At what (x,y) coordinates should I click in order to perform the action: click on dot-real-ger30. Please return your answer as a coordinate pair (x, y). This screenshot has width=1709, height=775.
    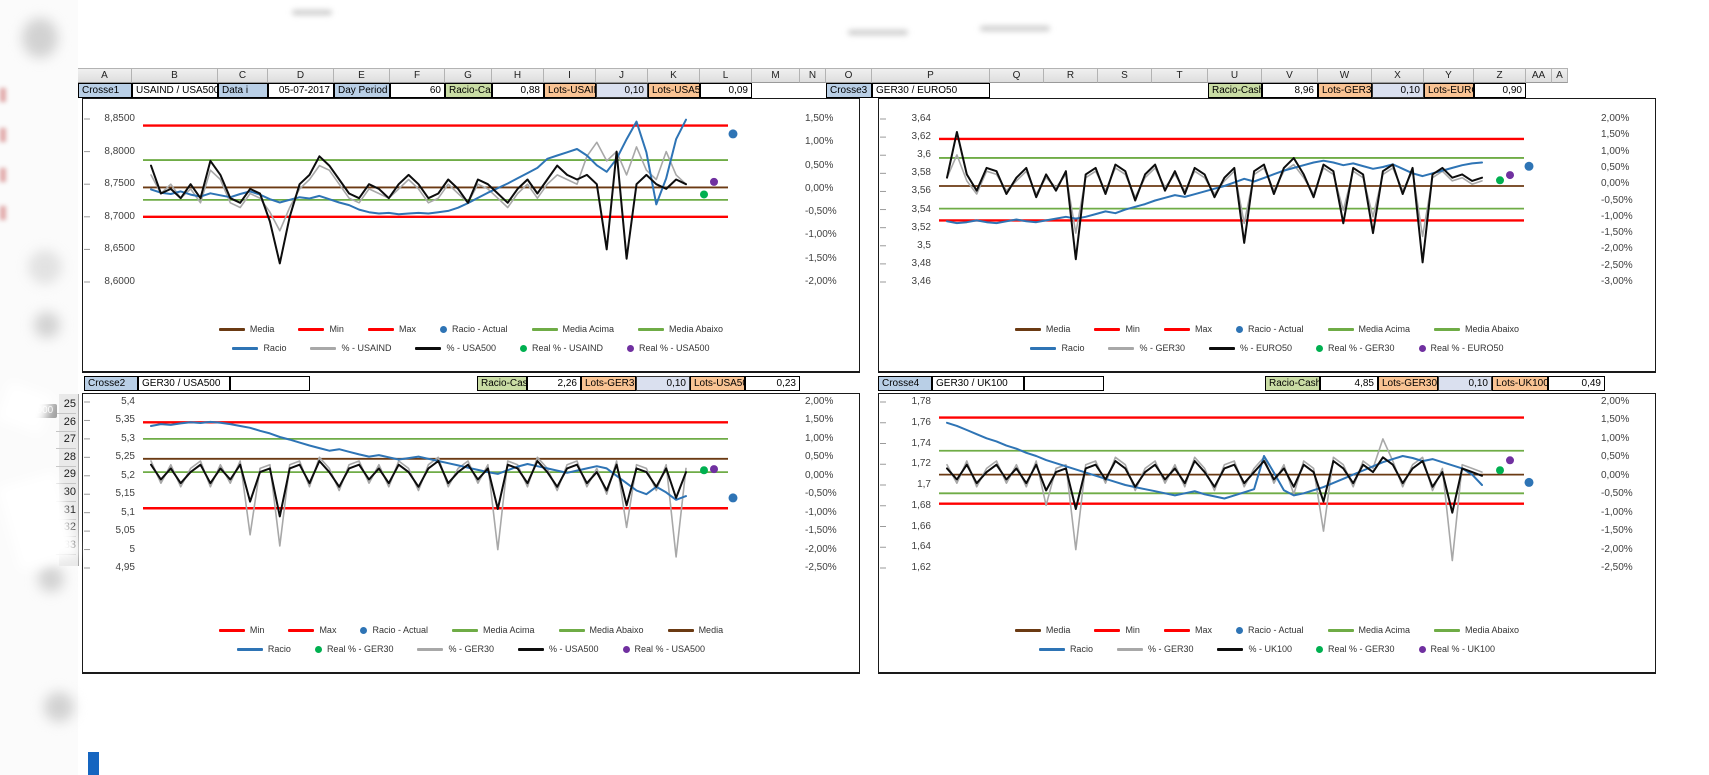
    Looking at the image, I should click on (1500, 470).